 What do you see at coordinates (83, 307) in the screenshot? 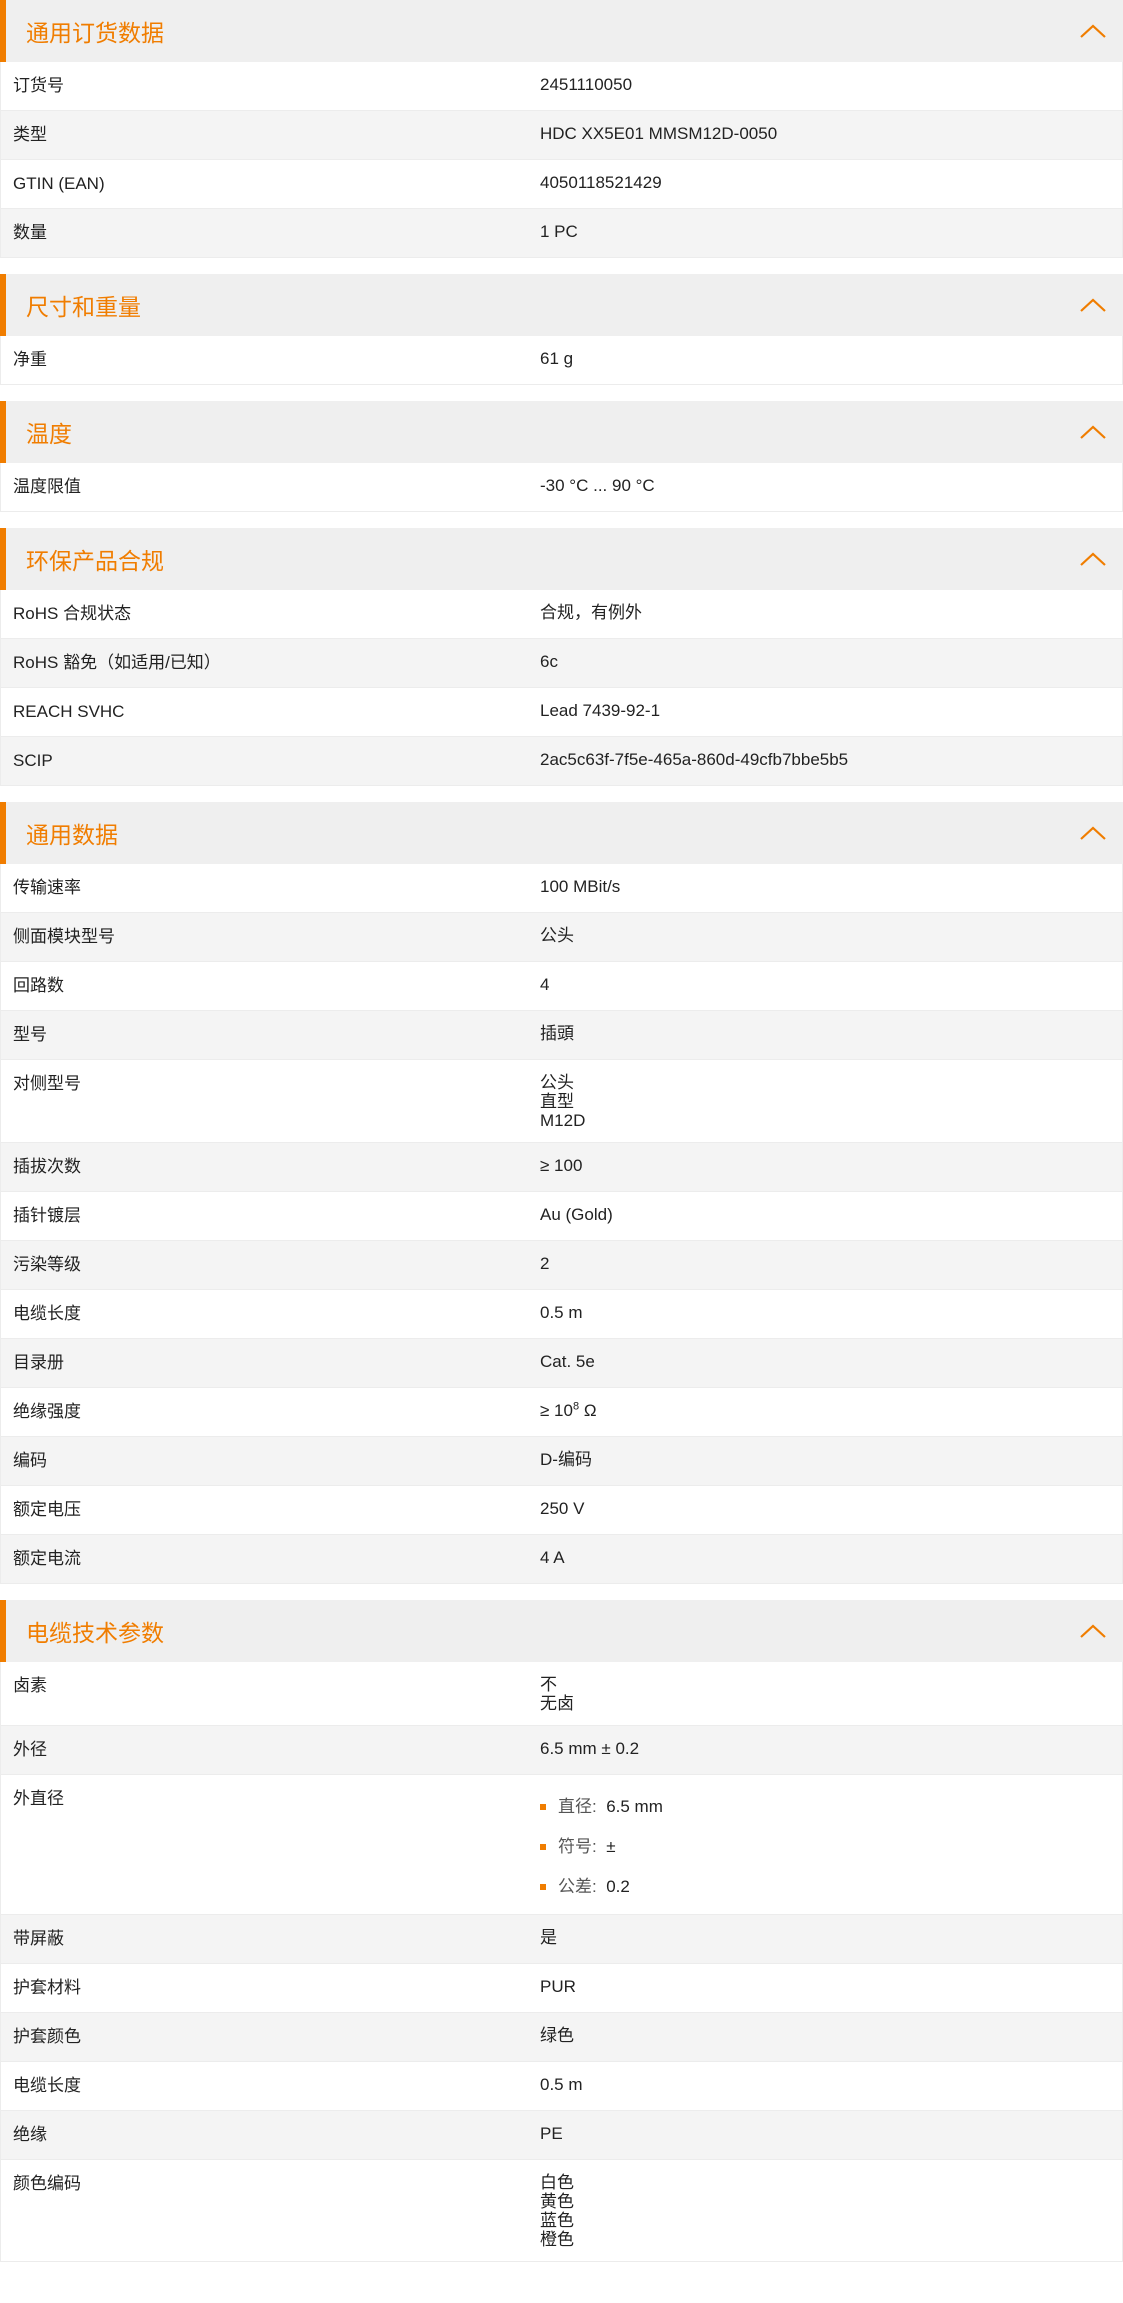
I see `section-title: 尺寸和重量` at bounding box center [83, 307].